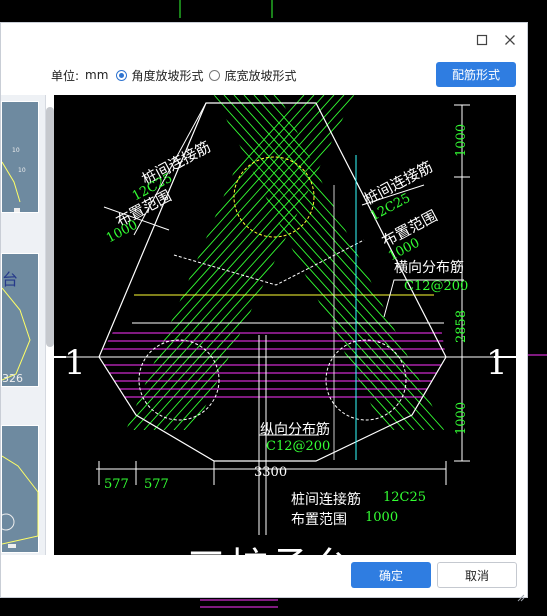 Image resolution: width=547 pixels, height=616 pixels. What do you see at coordinates (461, 326) in the screenshot?
I see `dimension-right-middle: 2858` at bounding box center [461, 326].